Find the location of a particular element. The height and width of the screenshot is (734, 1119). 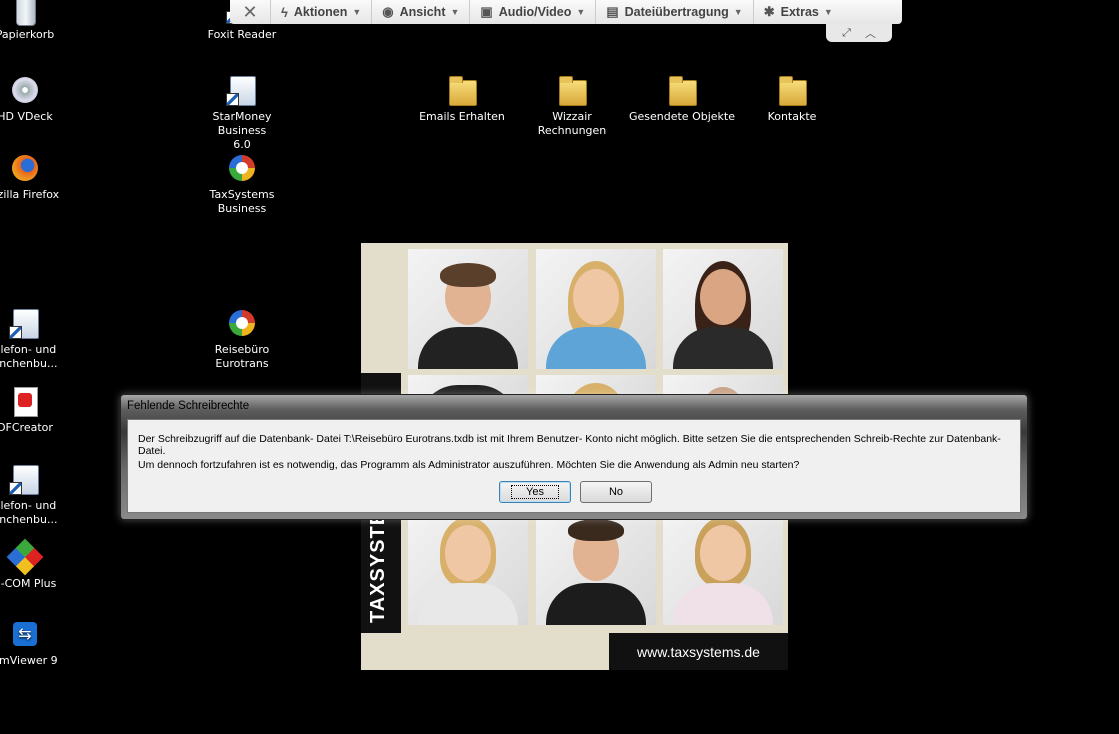

toolbar-menu-ansicht: ◉ Ansicht ▼ is located at coordinates (421, 12).